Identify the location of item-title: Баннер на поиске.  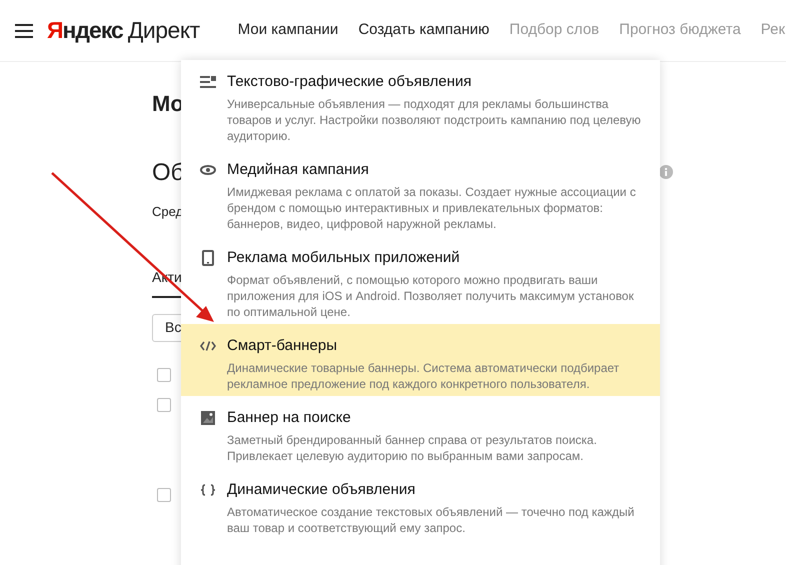
(289, 418).